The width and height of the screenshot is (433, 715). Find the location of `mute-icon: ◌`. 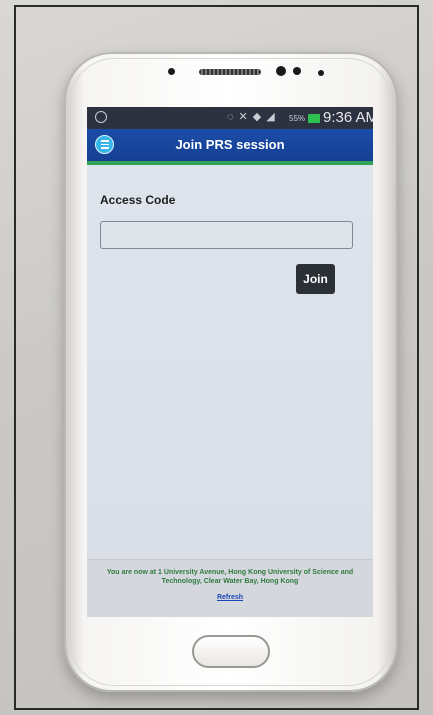

mute-icon: ◌ is located at coordinates (230, 116).